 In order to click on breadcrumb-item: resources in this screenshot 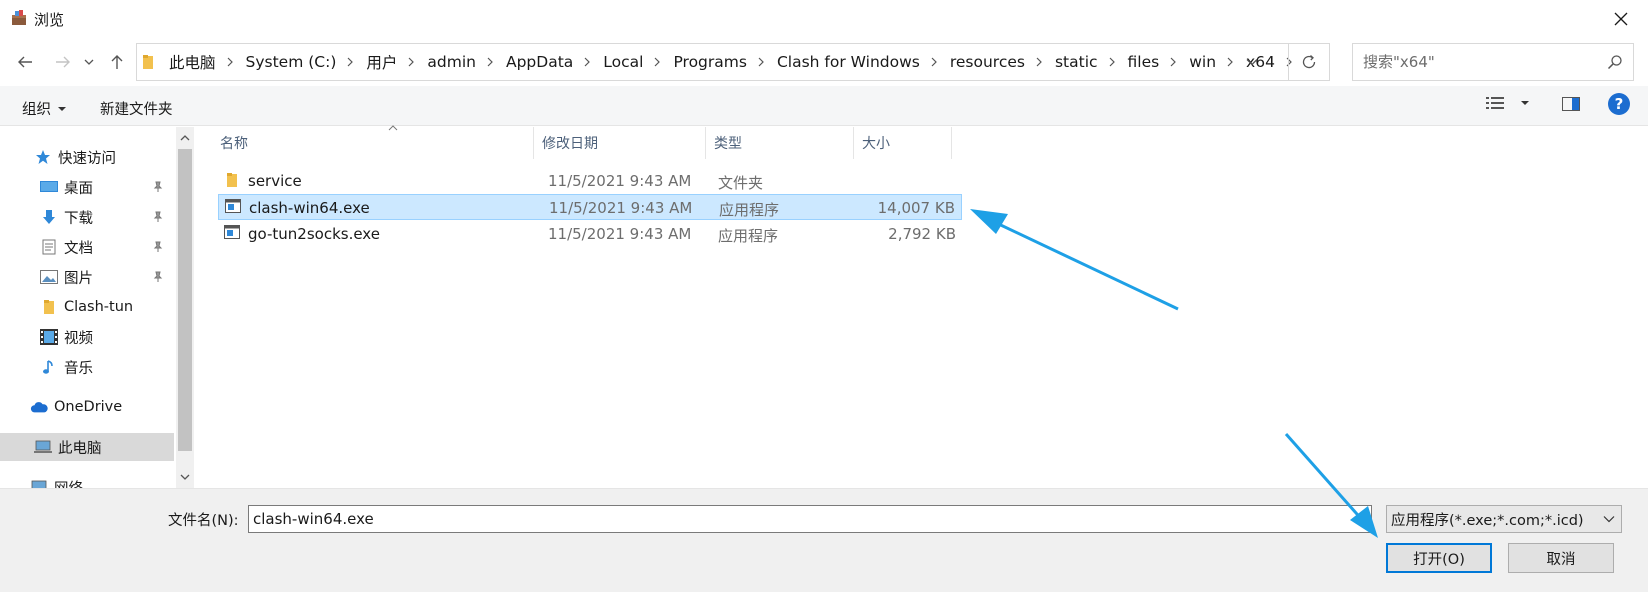, I will do `click(1002, 62)`.